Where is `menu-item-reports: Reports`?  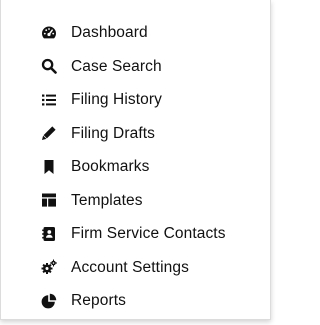
menu-item-reports: Reports is located at coordinates (135, 301).